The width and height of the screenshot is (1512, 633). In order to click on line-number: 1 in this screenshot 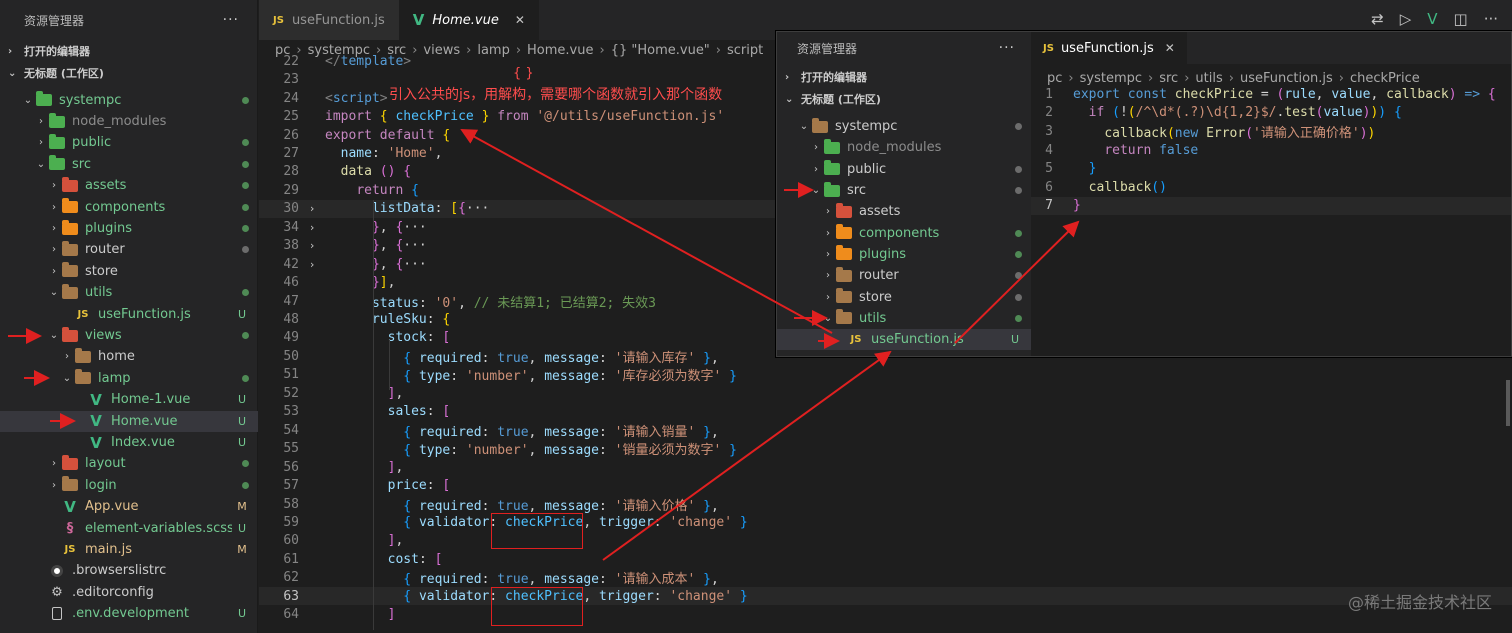, I will do `click(1049, 94)`.